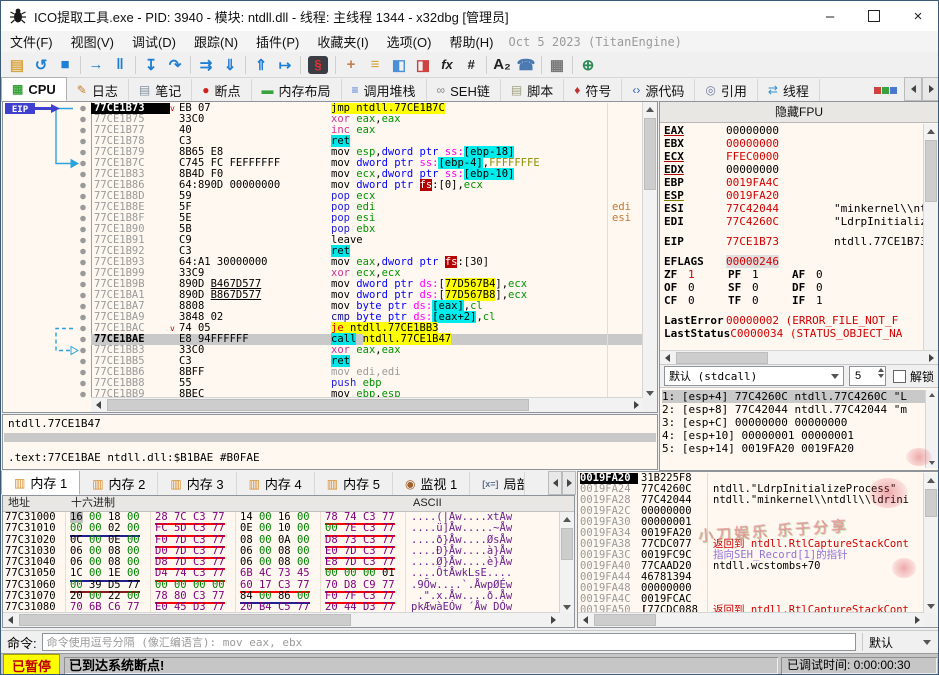 The height and width of the screenshot is (675, 939). I want to click on stack-vertical-scrollbar, so click(930, 543).